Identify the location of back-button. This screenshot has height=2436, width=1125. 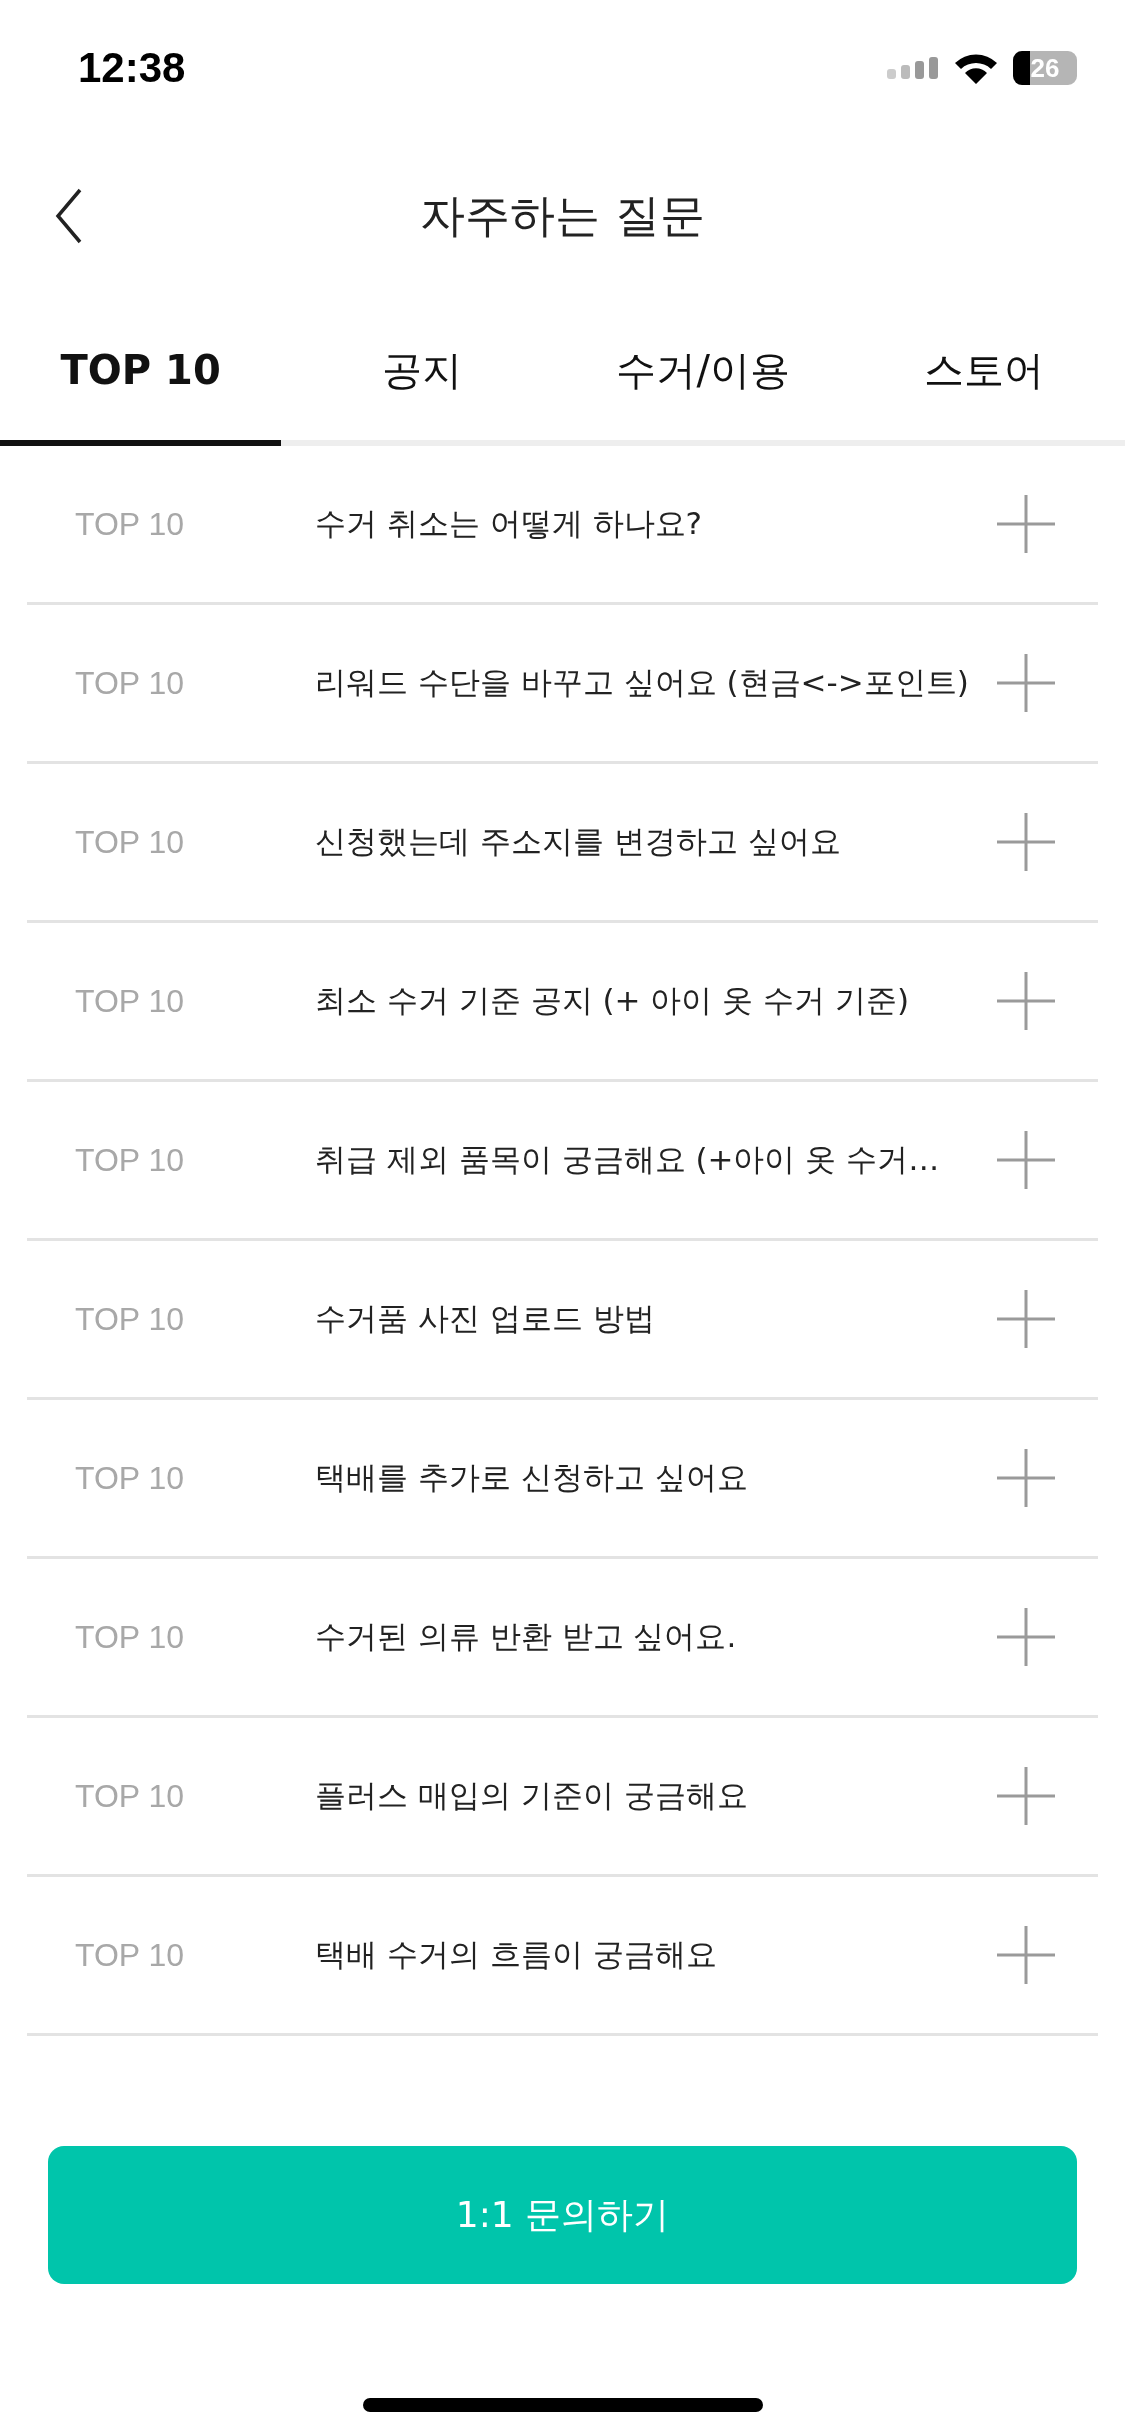
(69, 216).